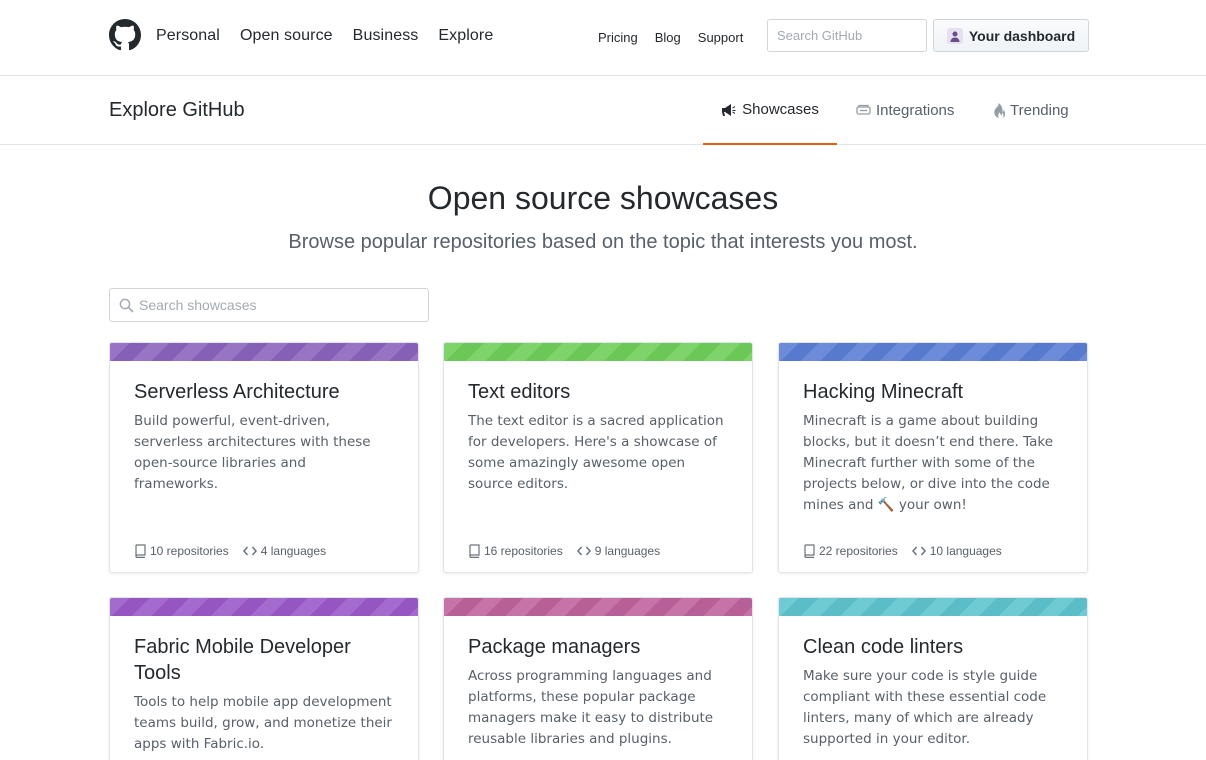 This screenshot has height=760, width=1206. I want to click on repo-count: 16 repositories, so click(515, 551).